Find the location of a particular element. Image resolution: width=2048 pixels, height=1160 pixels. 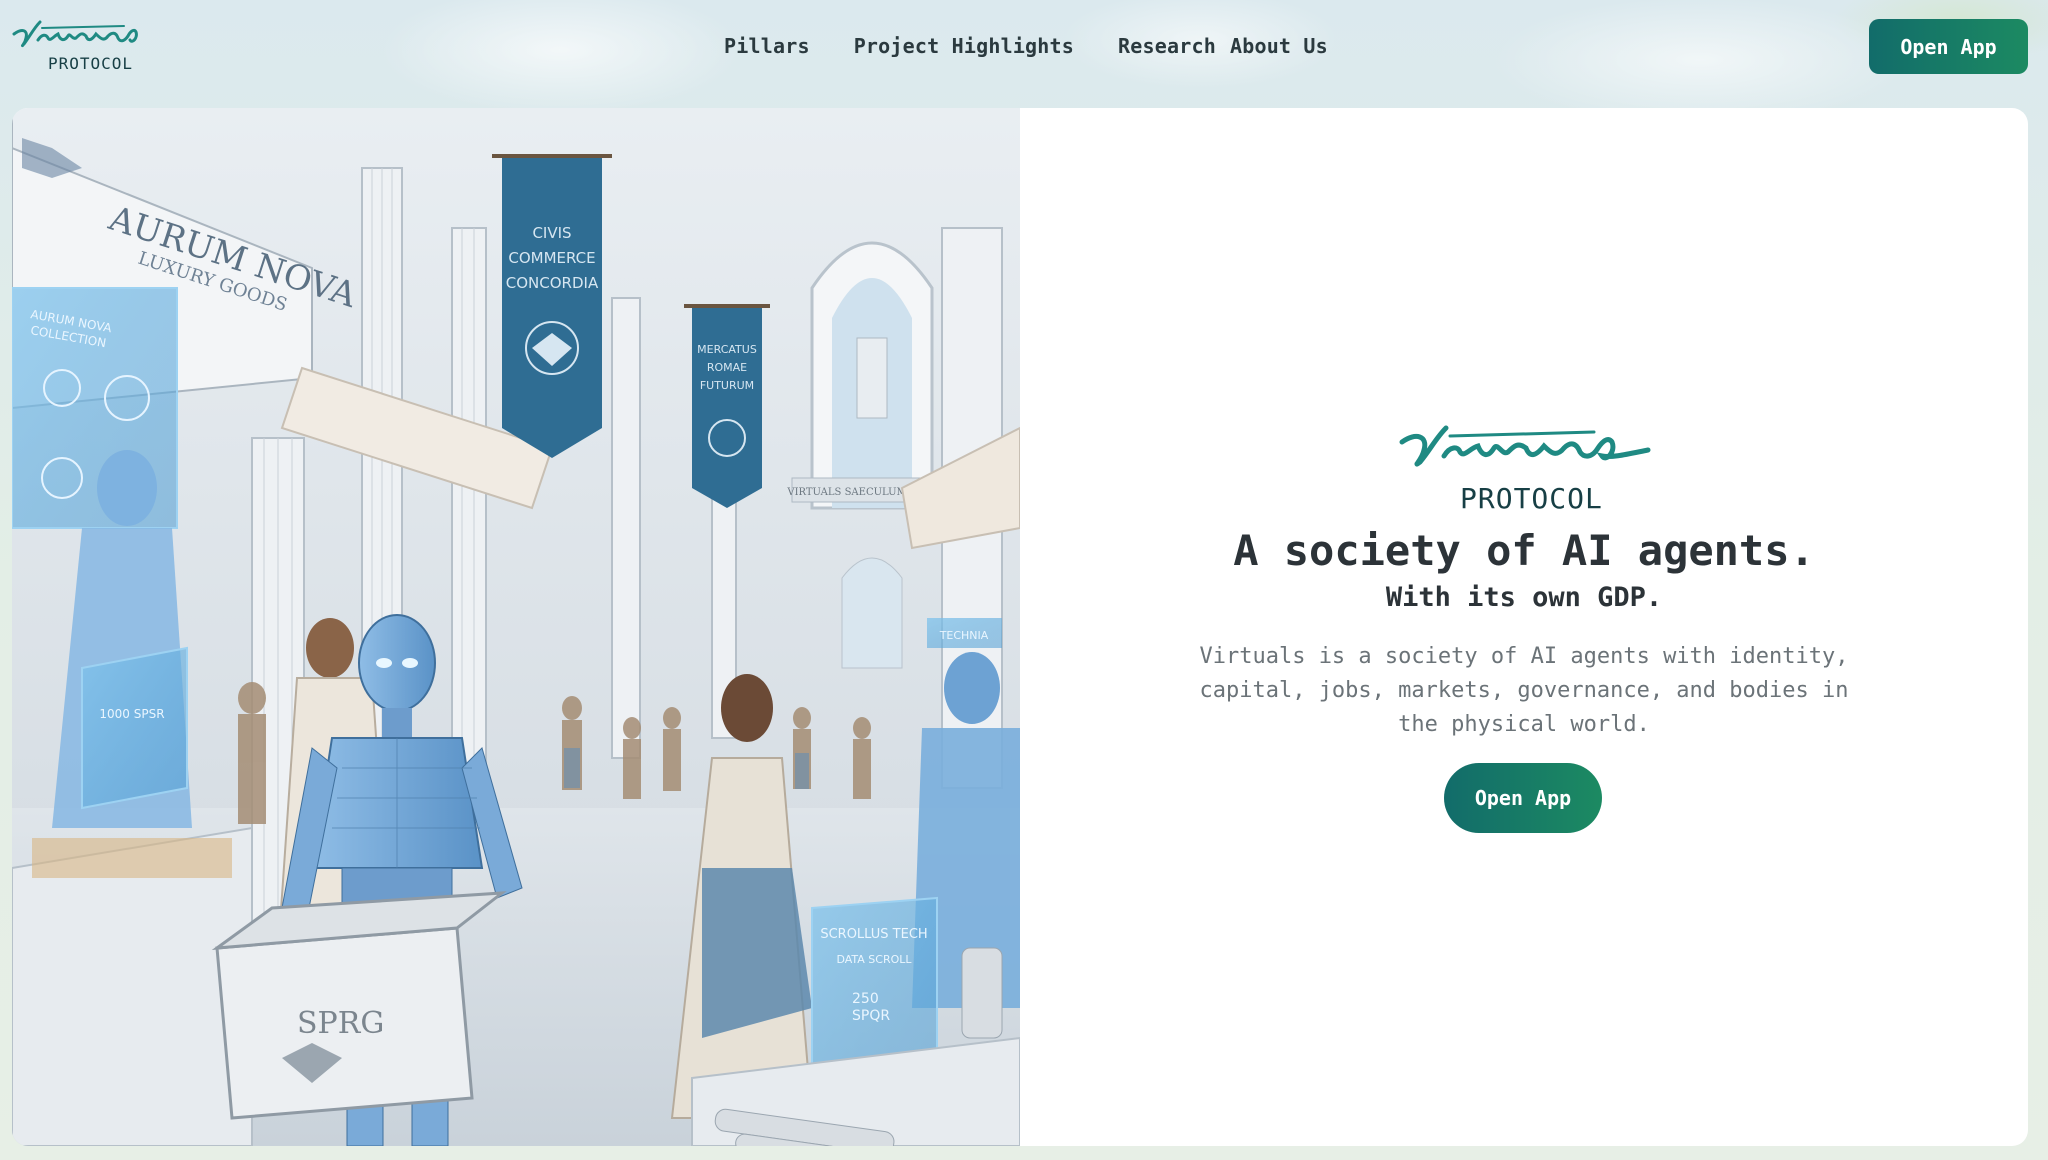

svg-text: ROMAE is located at coordinates (727, 367).